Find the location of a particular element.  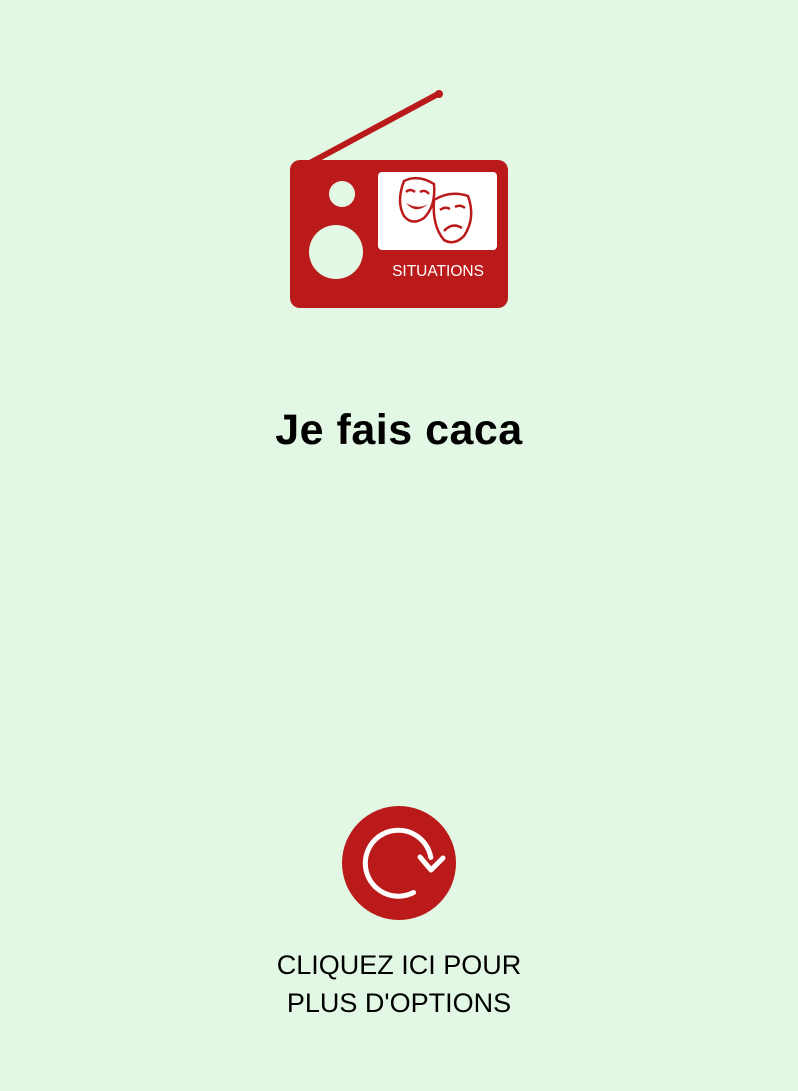

refresh-icon is located at coordinates (399, 863).